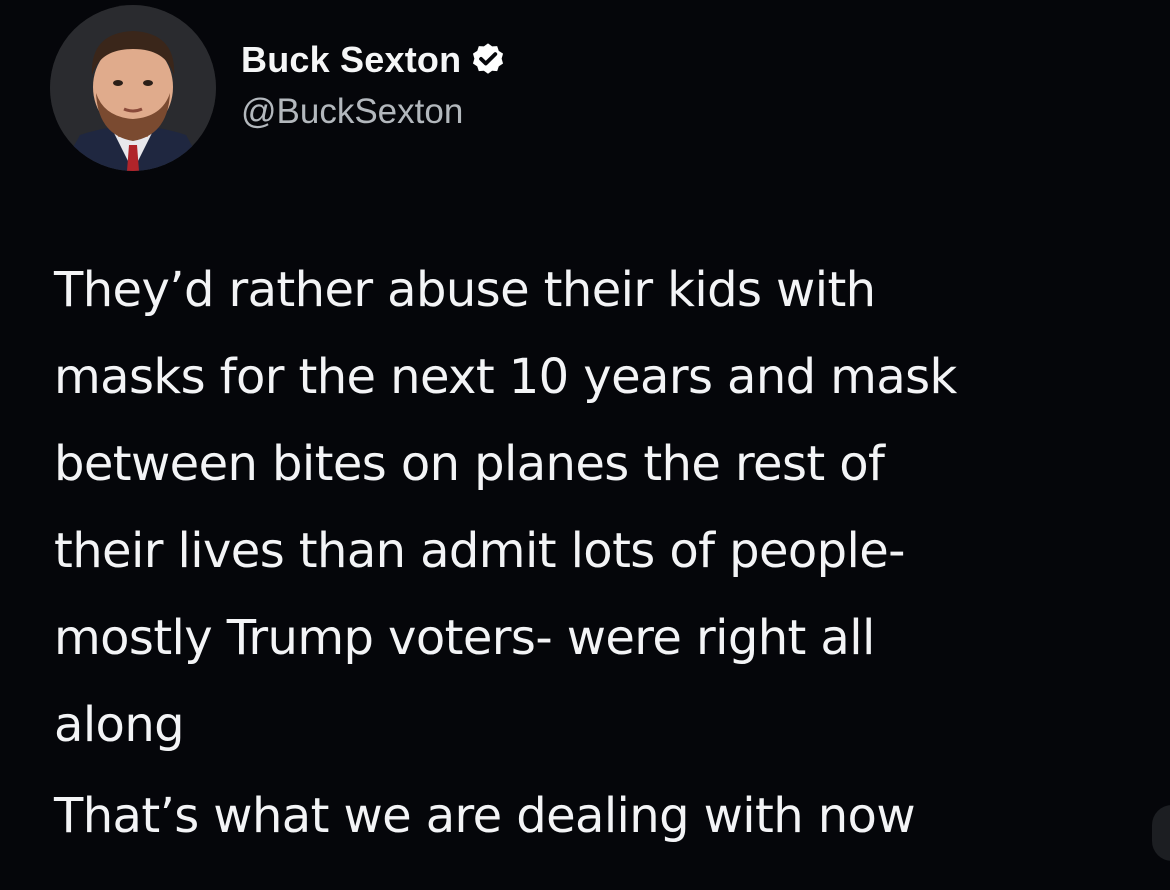 This screenshot has width=1170, height=890. Describe the element at coordinates (374, 85) in the screenshot. I see `author-block: Buck Sexton @BuckSexton` at that location.